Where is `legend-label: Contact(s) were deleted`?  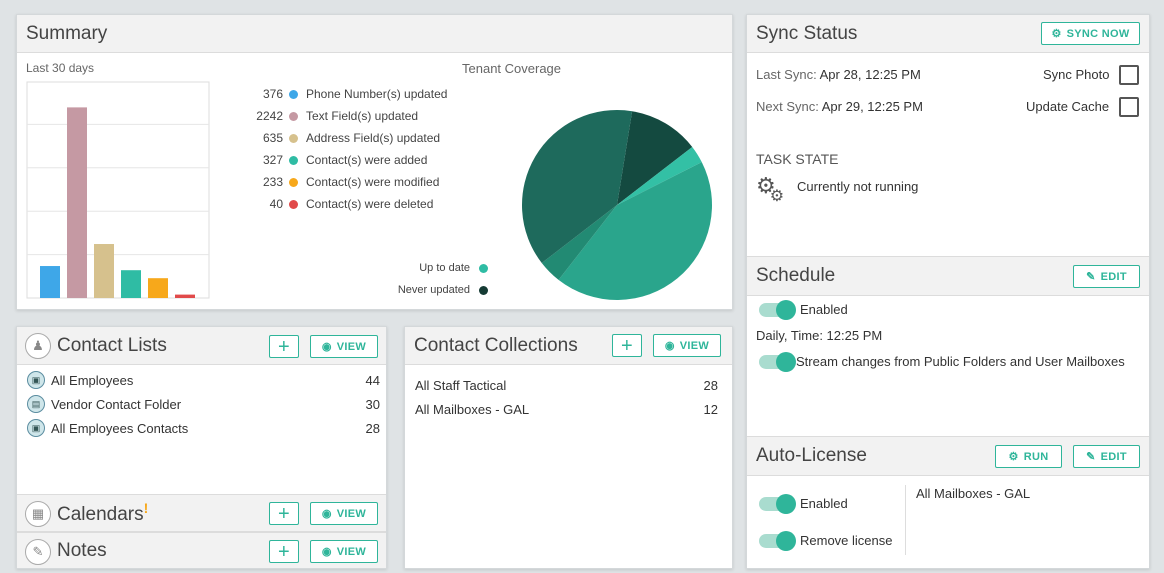
legend-label: Contact(s) were deleted is located at coordinates (370, 204).